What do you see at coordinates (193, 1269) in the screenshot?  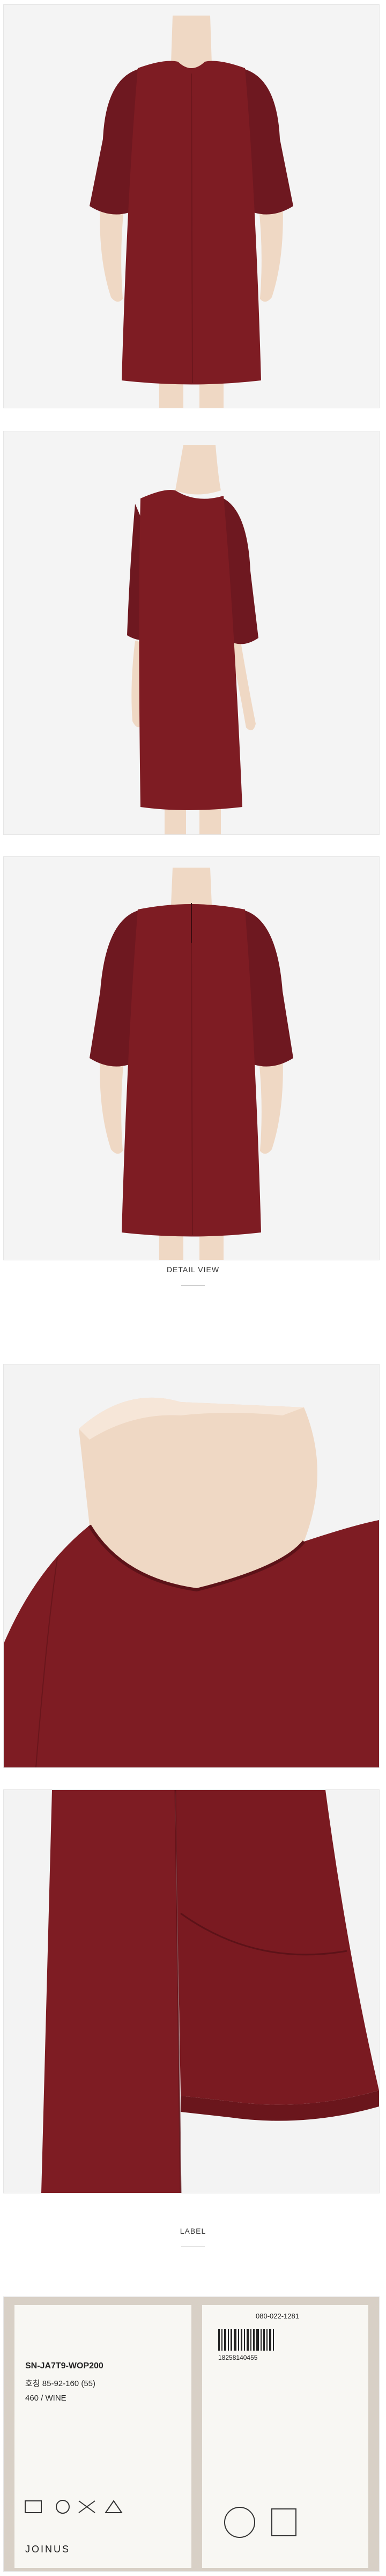 I see `detail-view-heading: DETAIL VIEW` at bounding box center [193, 1269].